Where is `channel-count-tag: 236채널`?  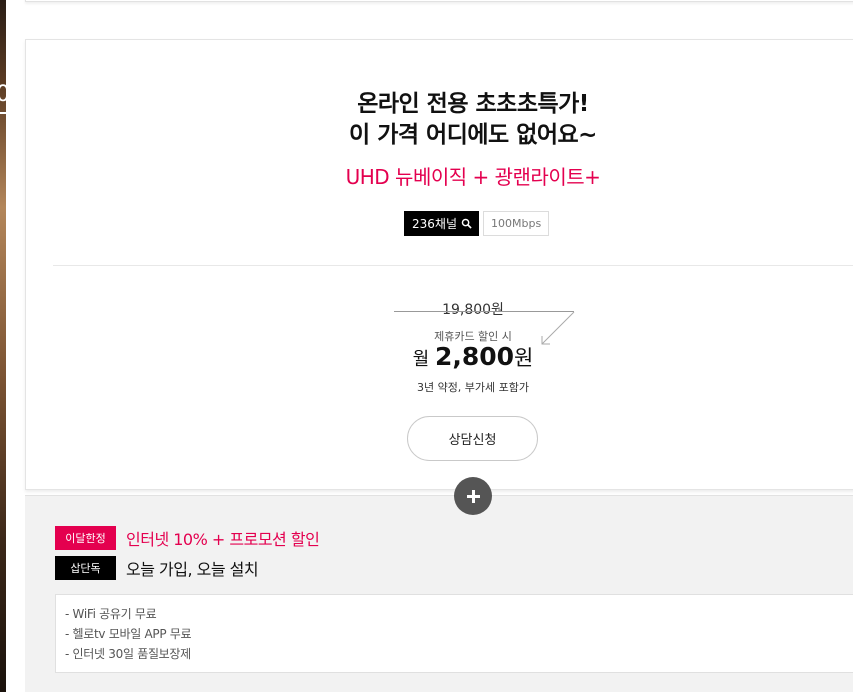
channel-count-tag: 236채널 is located at coordinates (441, 223).